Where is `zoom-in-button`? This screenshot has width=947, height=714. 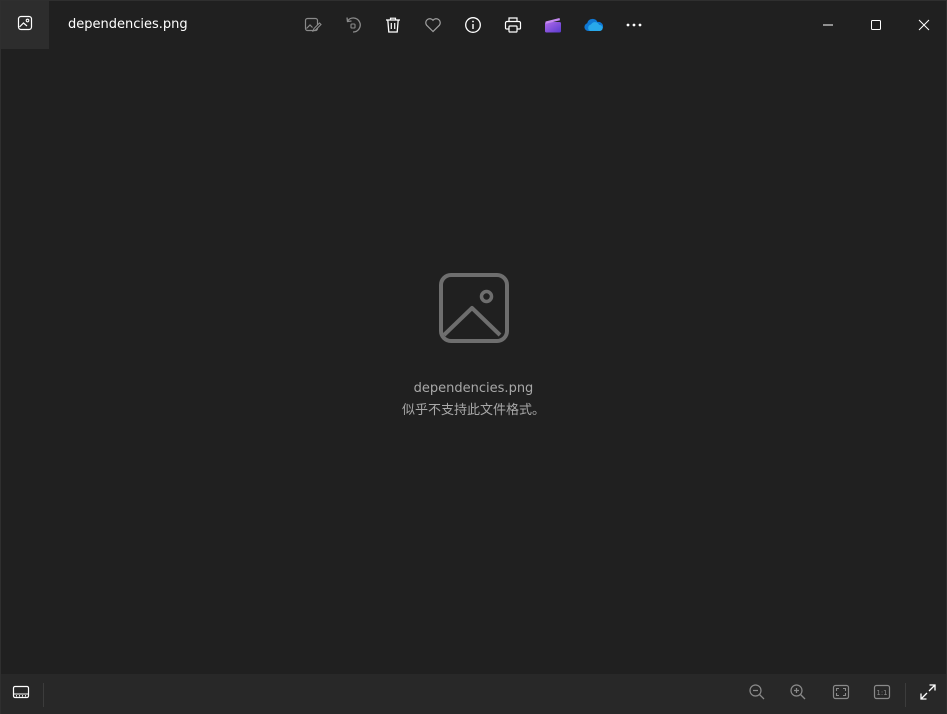 zoom-in-button is located at coordinates (798, 694).